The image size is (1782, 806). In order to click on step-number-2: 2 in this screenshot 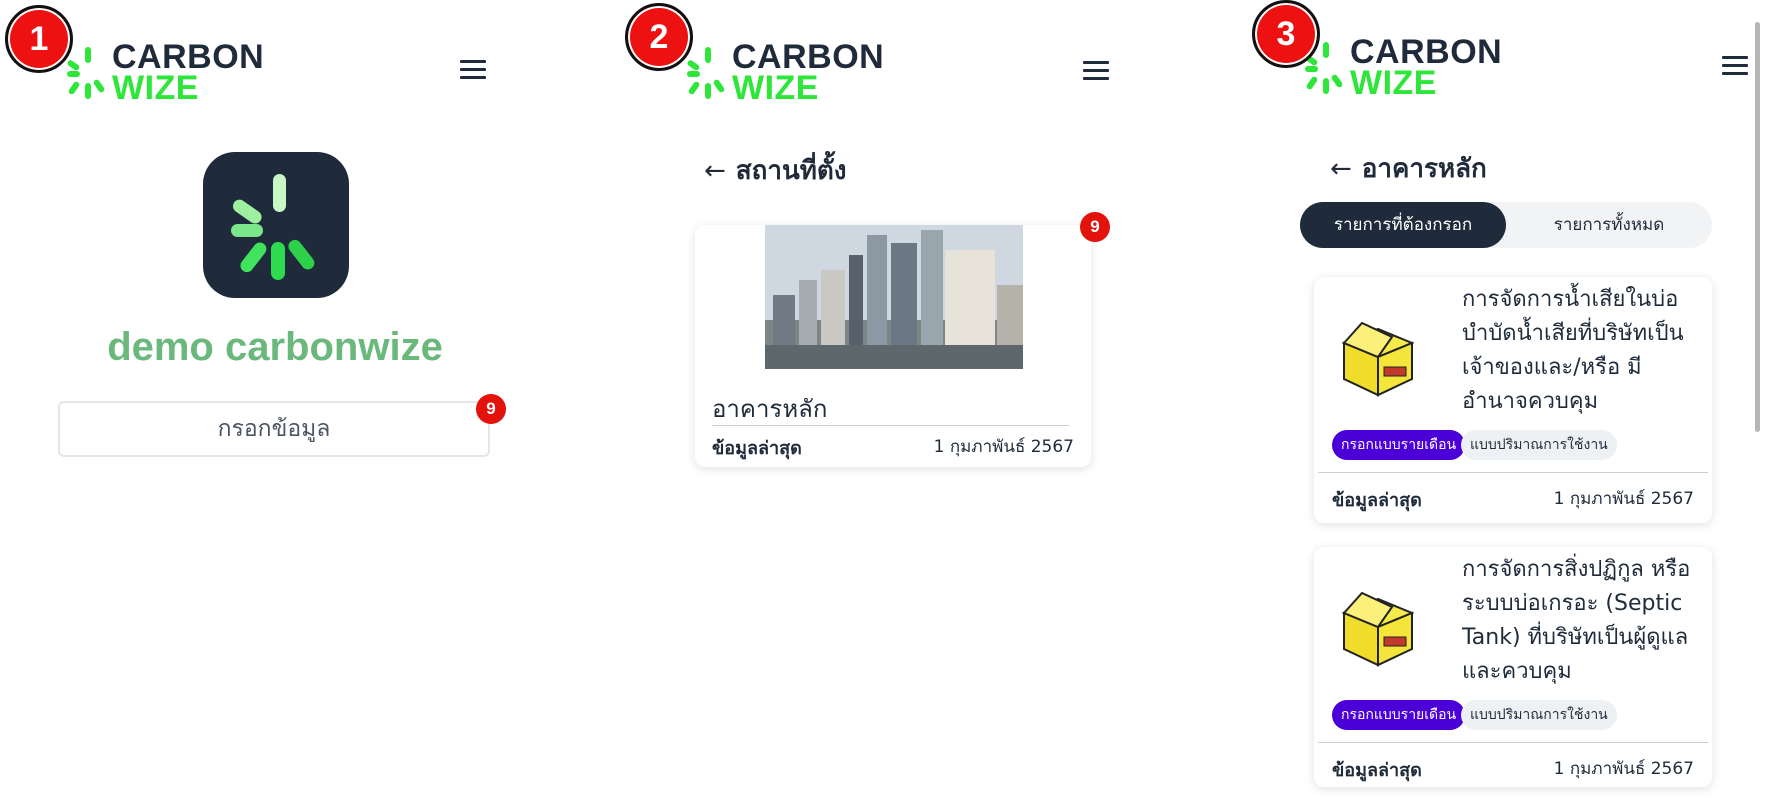, I will do `click(659, 37)`.